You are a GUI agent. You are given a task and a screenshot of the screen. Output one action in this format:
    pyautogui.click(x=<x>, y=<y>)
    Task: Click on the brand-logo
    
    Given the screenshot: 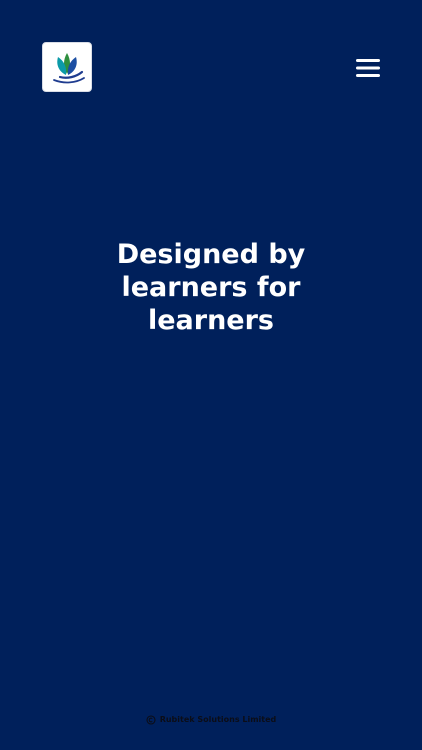 What is the action you would take?
    pyautogui.click(x=67, y=67)
    